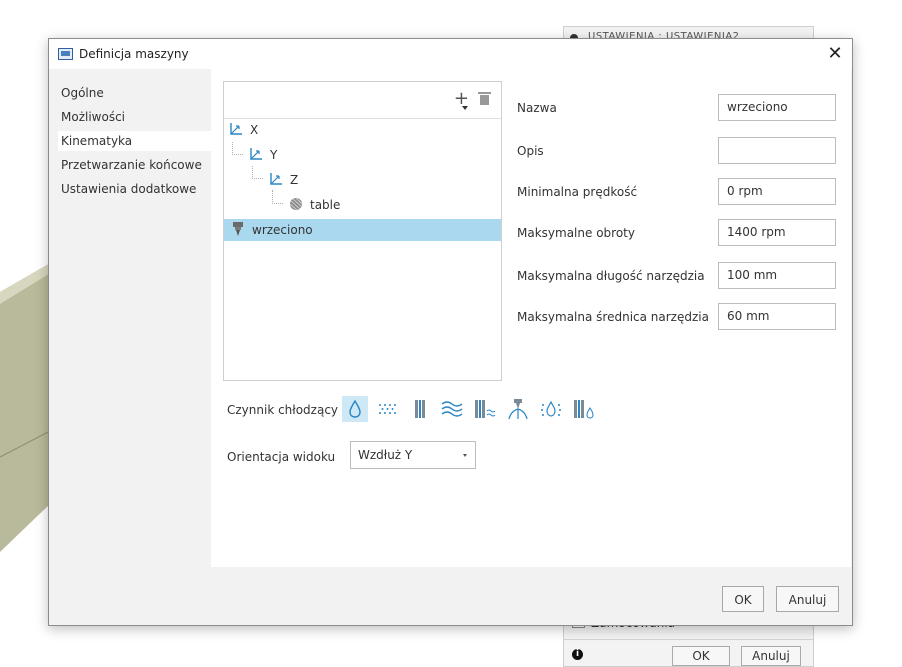 The width and height of the screenshot is (902, 667). Describe the element at coordinates (584, 409) in the screenshot. I see `flood-through-tool-icon` at that location.